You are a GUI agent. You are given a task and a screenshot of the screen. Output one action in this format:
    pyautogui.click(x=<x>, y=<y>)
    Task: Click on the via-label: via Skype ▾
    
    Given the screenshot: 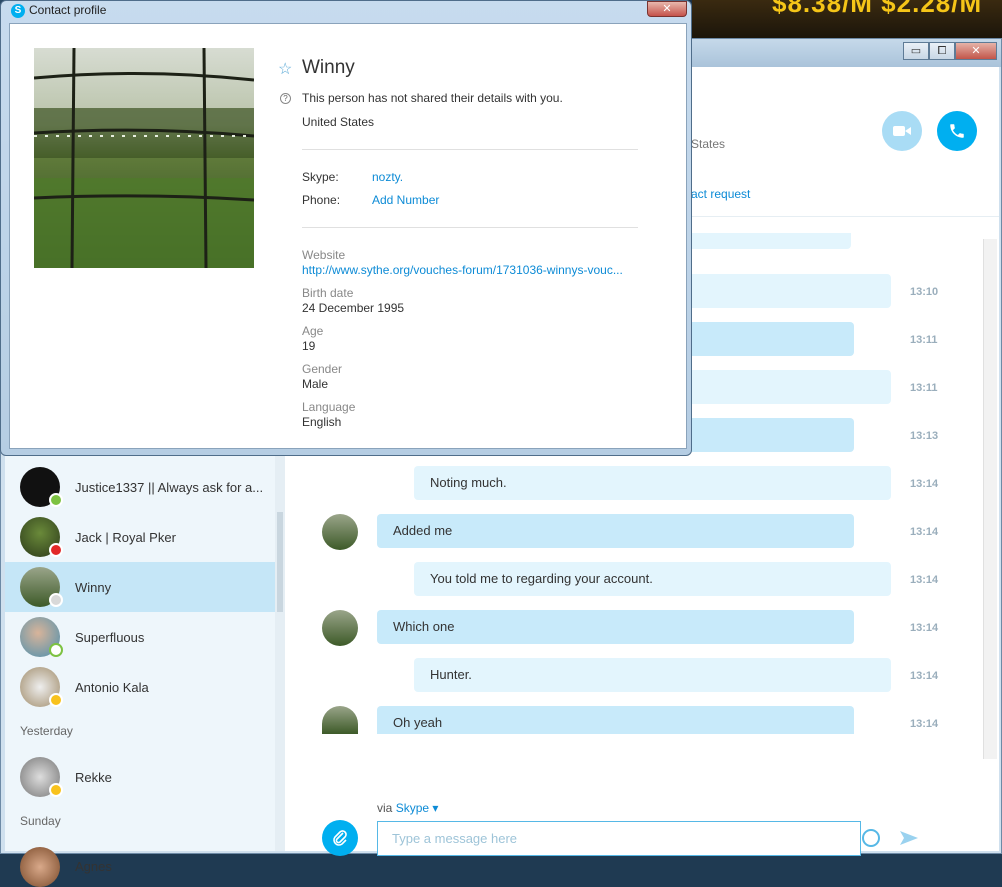 What is the action you would take?
    pyautogui.click(x=407, y=808)
    